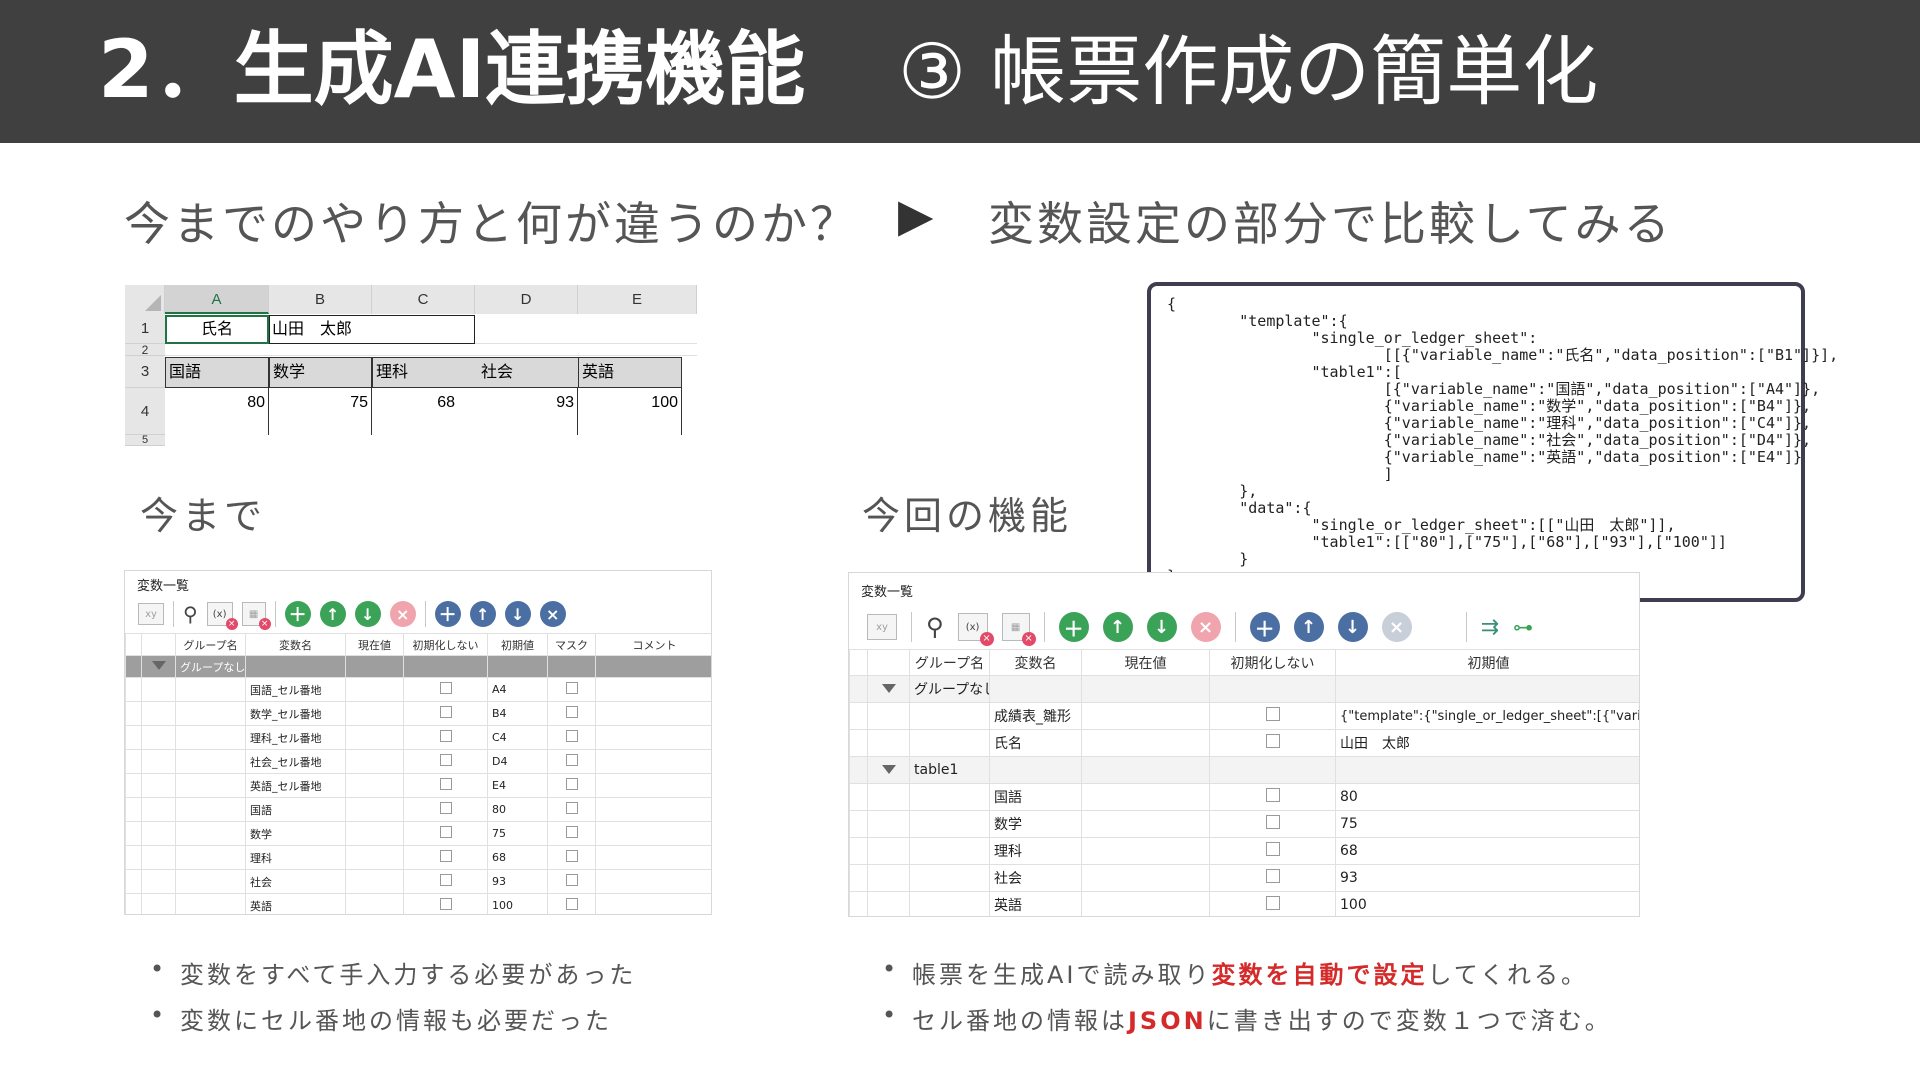  I want to click on table-row: 数学_セル番地 B4, so click(418, 713).